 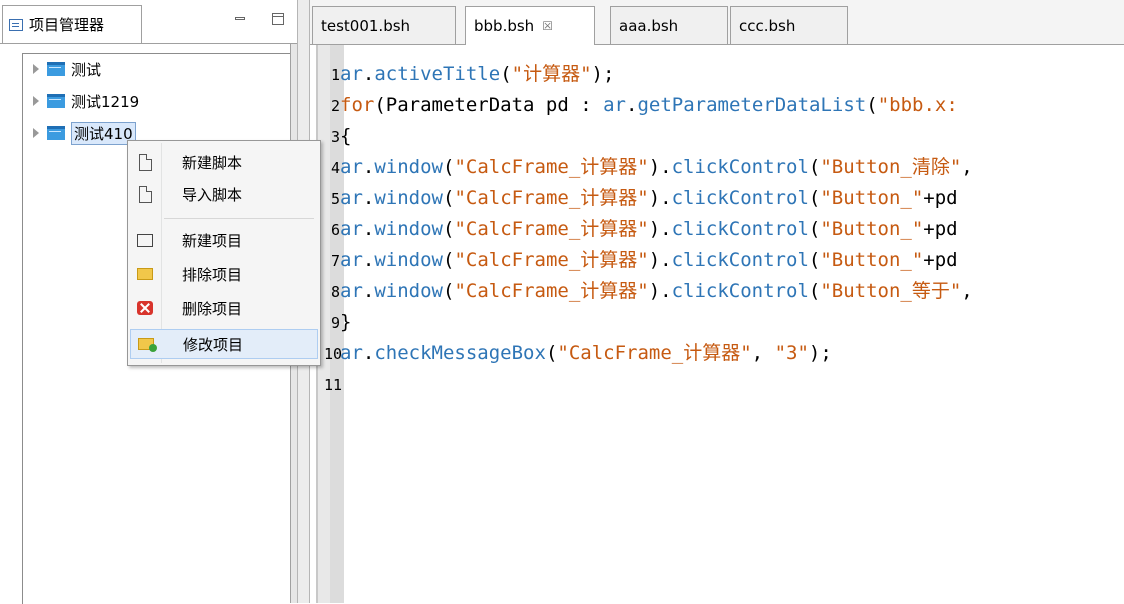 What do you see at coordinates (357, 105) in the screenshot?
I see `code-token: for` at bounding box center [357, 105].